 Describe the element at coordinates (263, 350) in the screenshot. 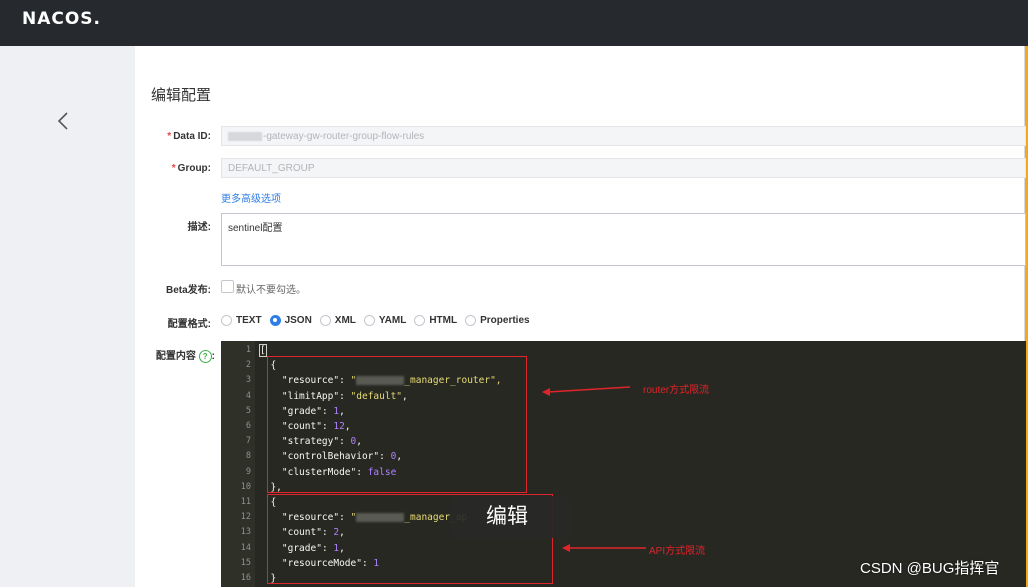

I see `code-text: [` at that location.